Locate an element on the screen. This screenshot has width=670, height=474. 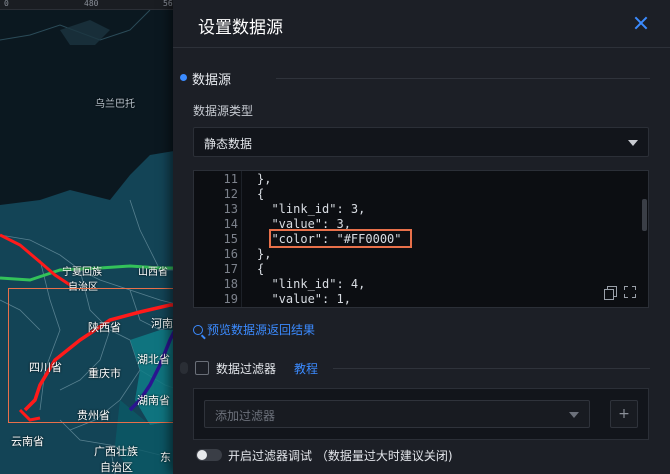
datasource-type-value: 静态数据 is located at coordinates (228, 144).